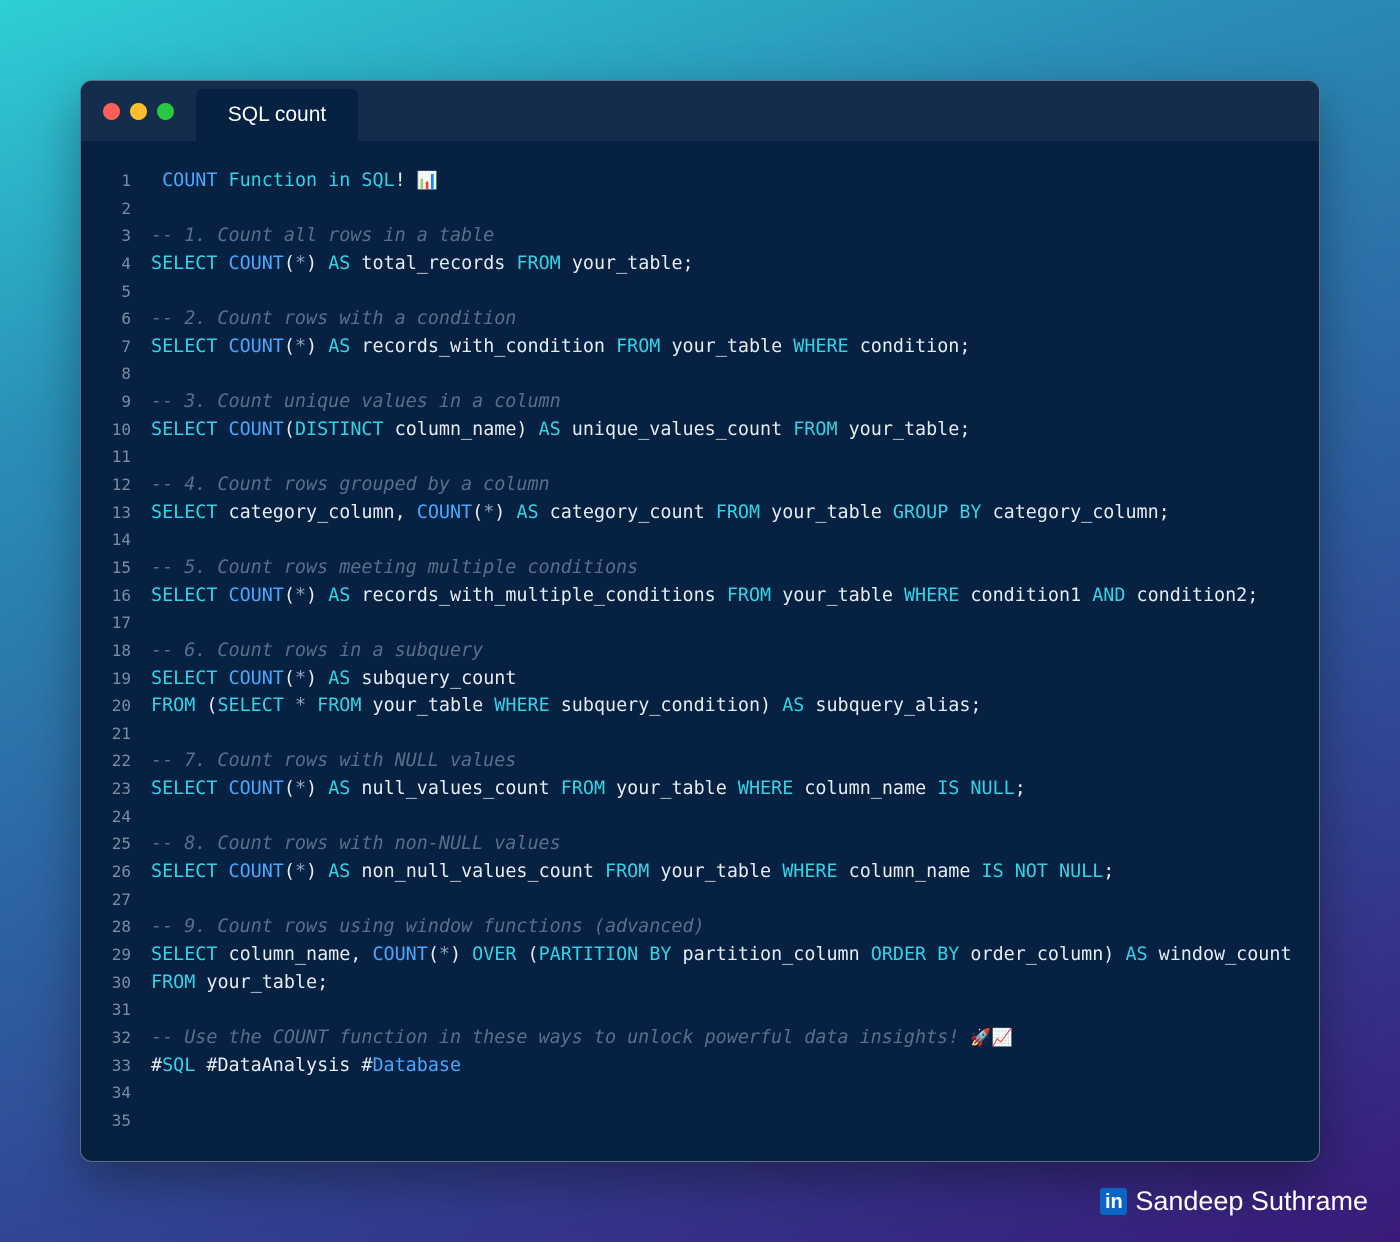 This screenshot has height=1242, width=1400. What do you see at coordinates (1020, 789) in the screenshot?
I see `code-token: ;` at bounding box center [1020, 789].